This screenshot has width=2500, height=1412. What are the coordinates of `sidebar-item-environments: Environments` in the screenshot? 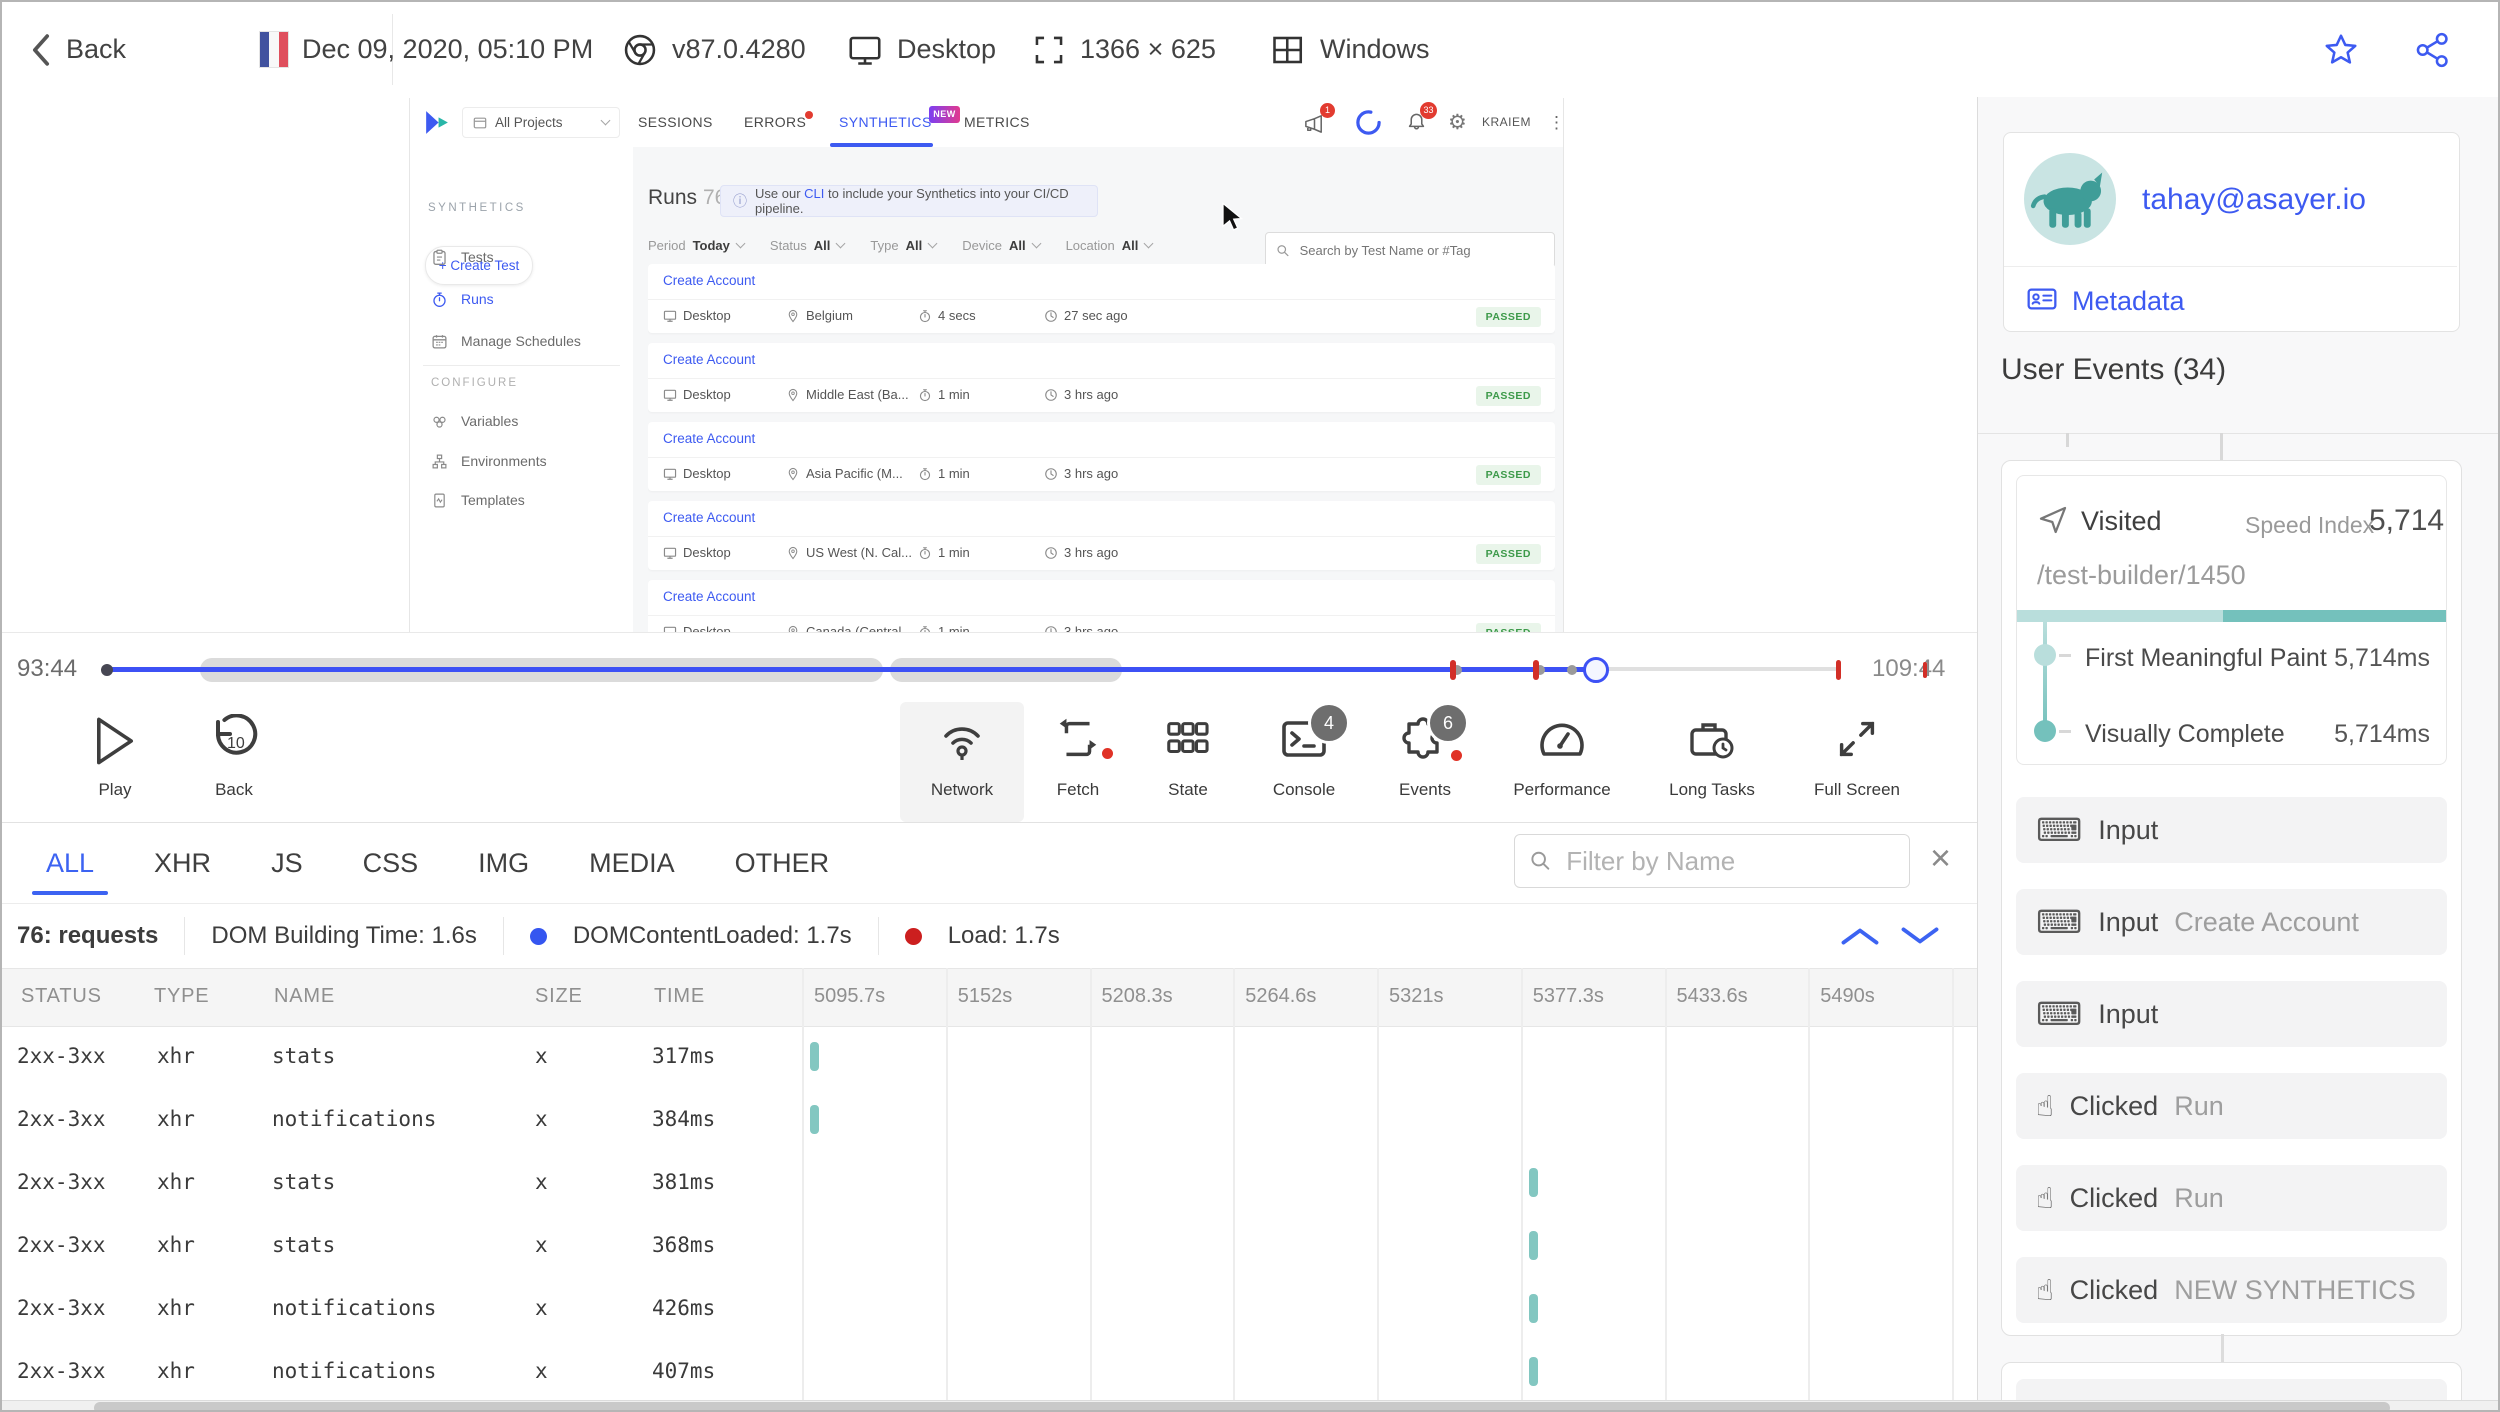 It's located at (521, 461).